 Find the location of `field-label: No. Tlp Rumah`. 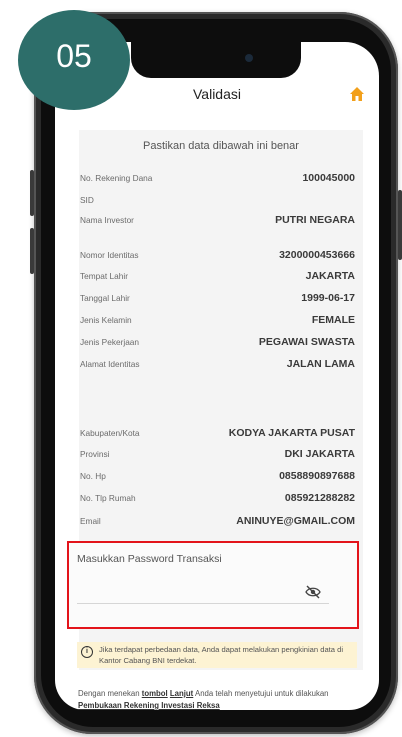

field-label: No. Tlp Rumah is located at coordinates (108, 498).